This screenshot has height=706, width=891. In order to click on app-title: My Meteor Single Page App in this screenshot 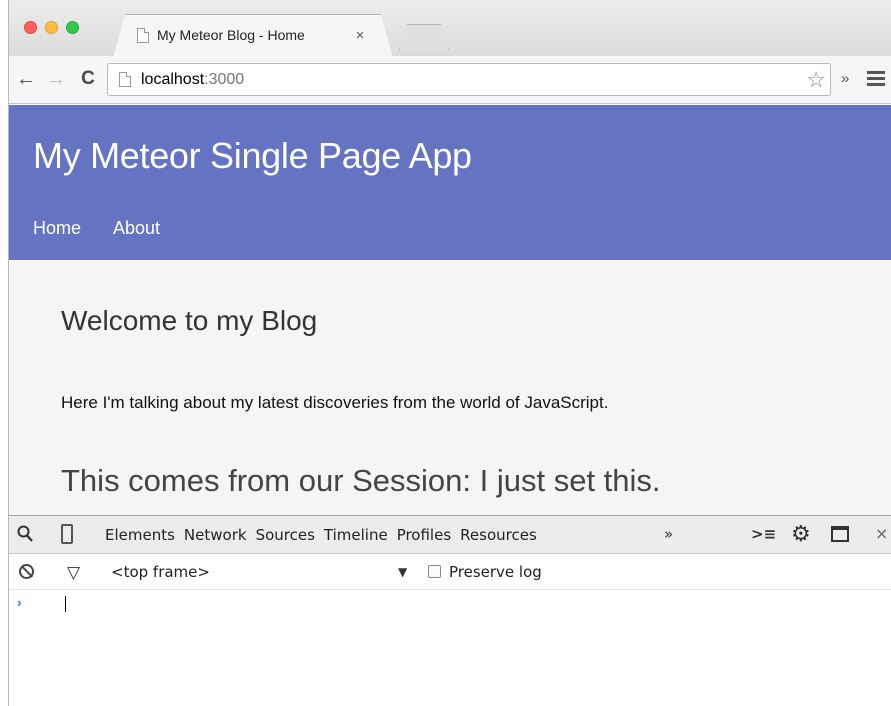, I will do `click(252, 155)`.